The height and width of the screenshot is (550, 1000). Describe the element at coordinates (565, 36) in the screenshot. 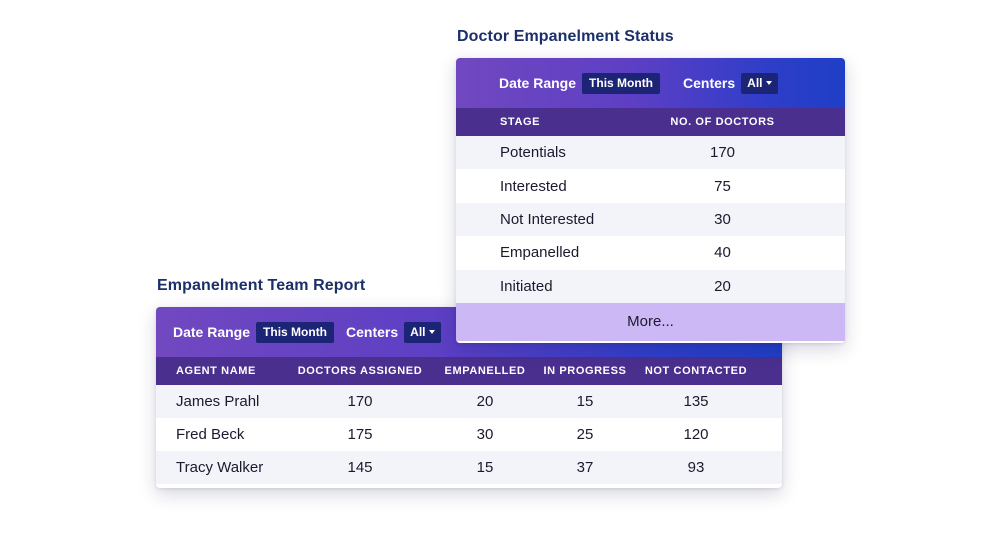

I see `status-panel-title: Doctor Empanelment Status` at that location.